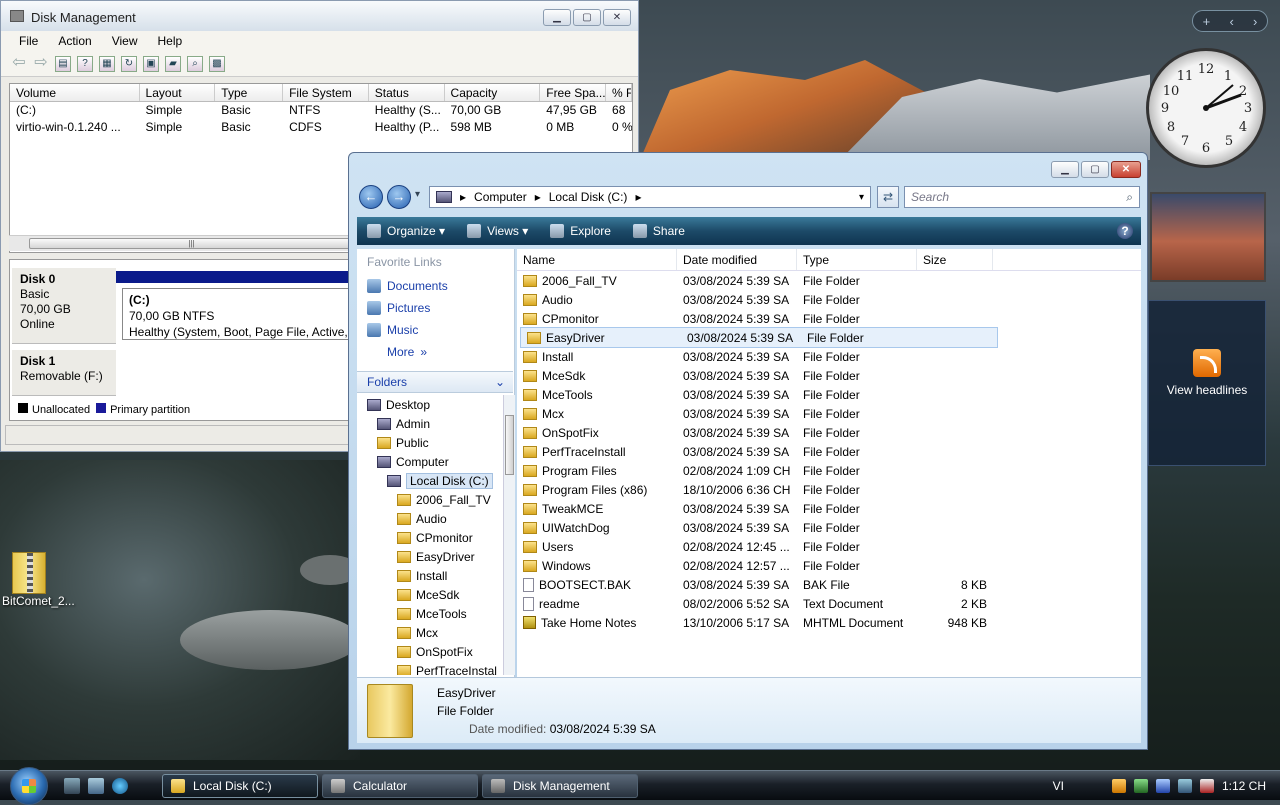  I want to click on file-row: MceSdk 03/08/2024 5:39 SA File Folder, so click(829, 375).